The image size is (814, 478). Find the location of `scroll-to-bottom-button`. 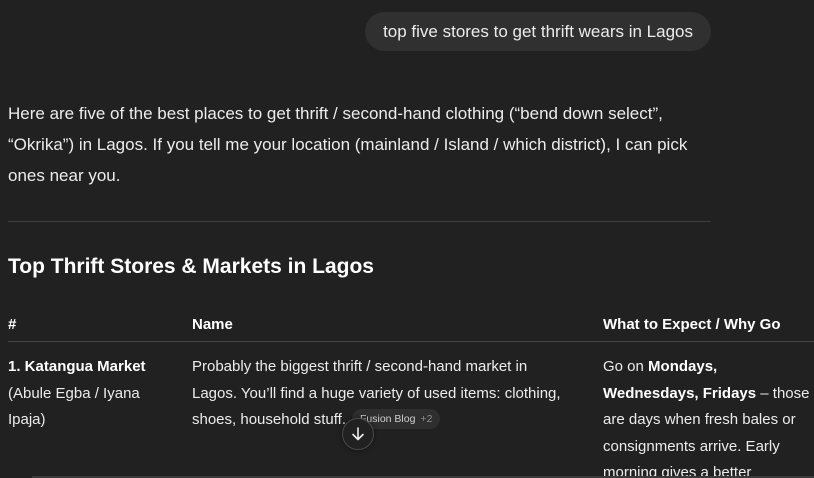

scroll-to-bottom-button is located at coordinates (358, 434).